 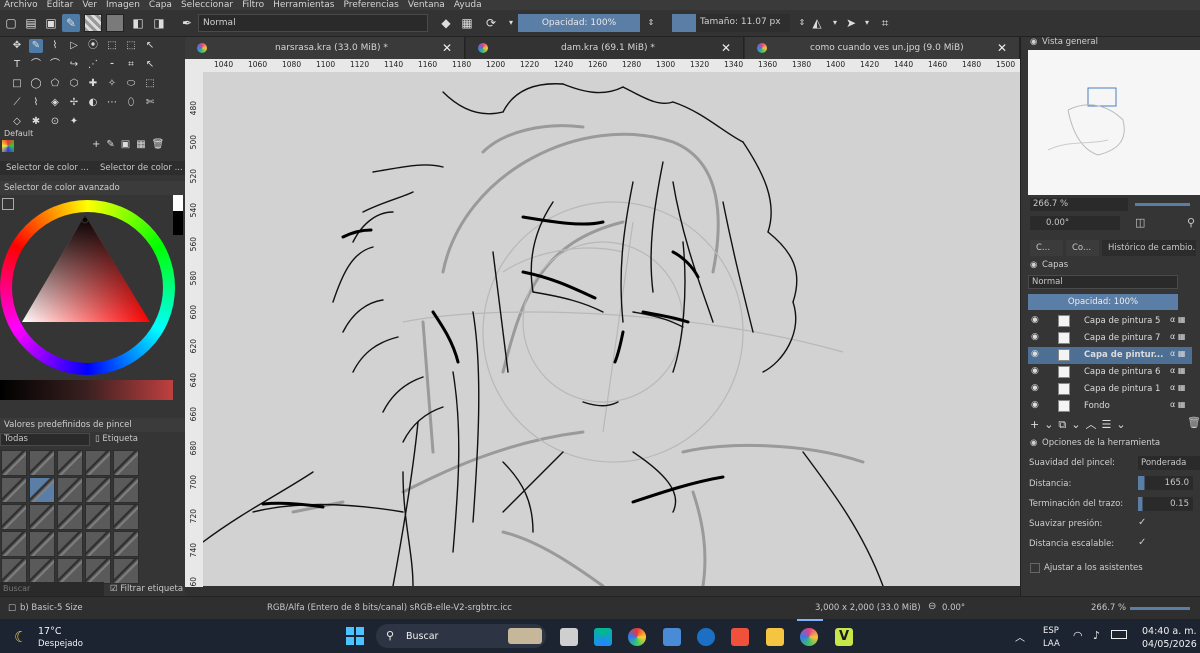 What do you see at coordinates (187, 23) in the screenshot?
I see `brush-editor-icon: ✒` at bounding box center [187, 23].